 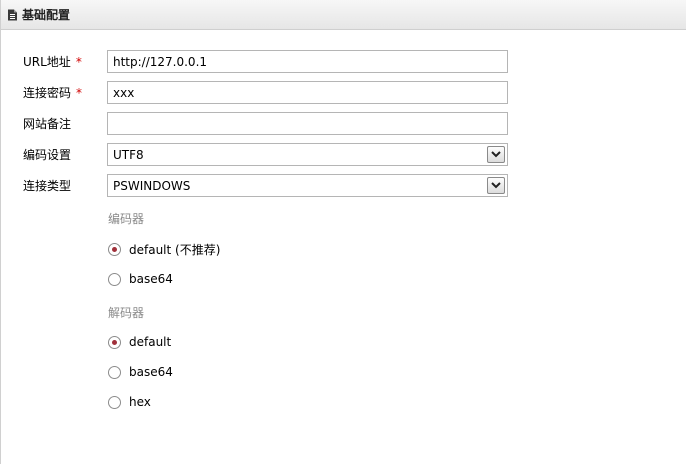 What do you see at coordinates (175, 249) in the screenshot?
I see `encoder-option-label: default (不推荐)` at bounding box center [175, 249].